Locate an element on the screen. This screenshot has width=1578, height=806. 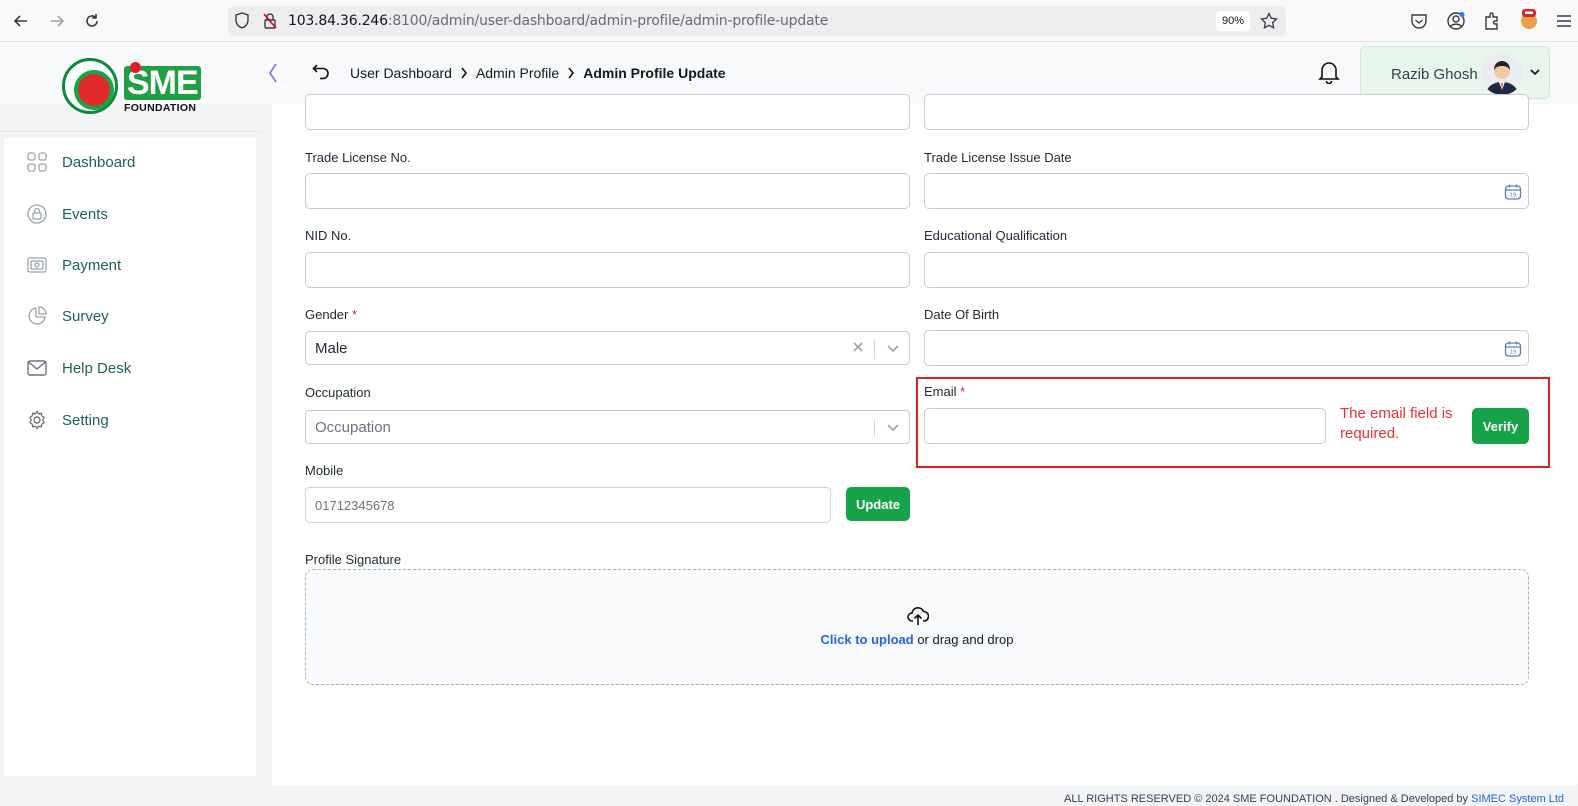
bookmark-star-icon is located at coordinates (1269, 23).